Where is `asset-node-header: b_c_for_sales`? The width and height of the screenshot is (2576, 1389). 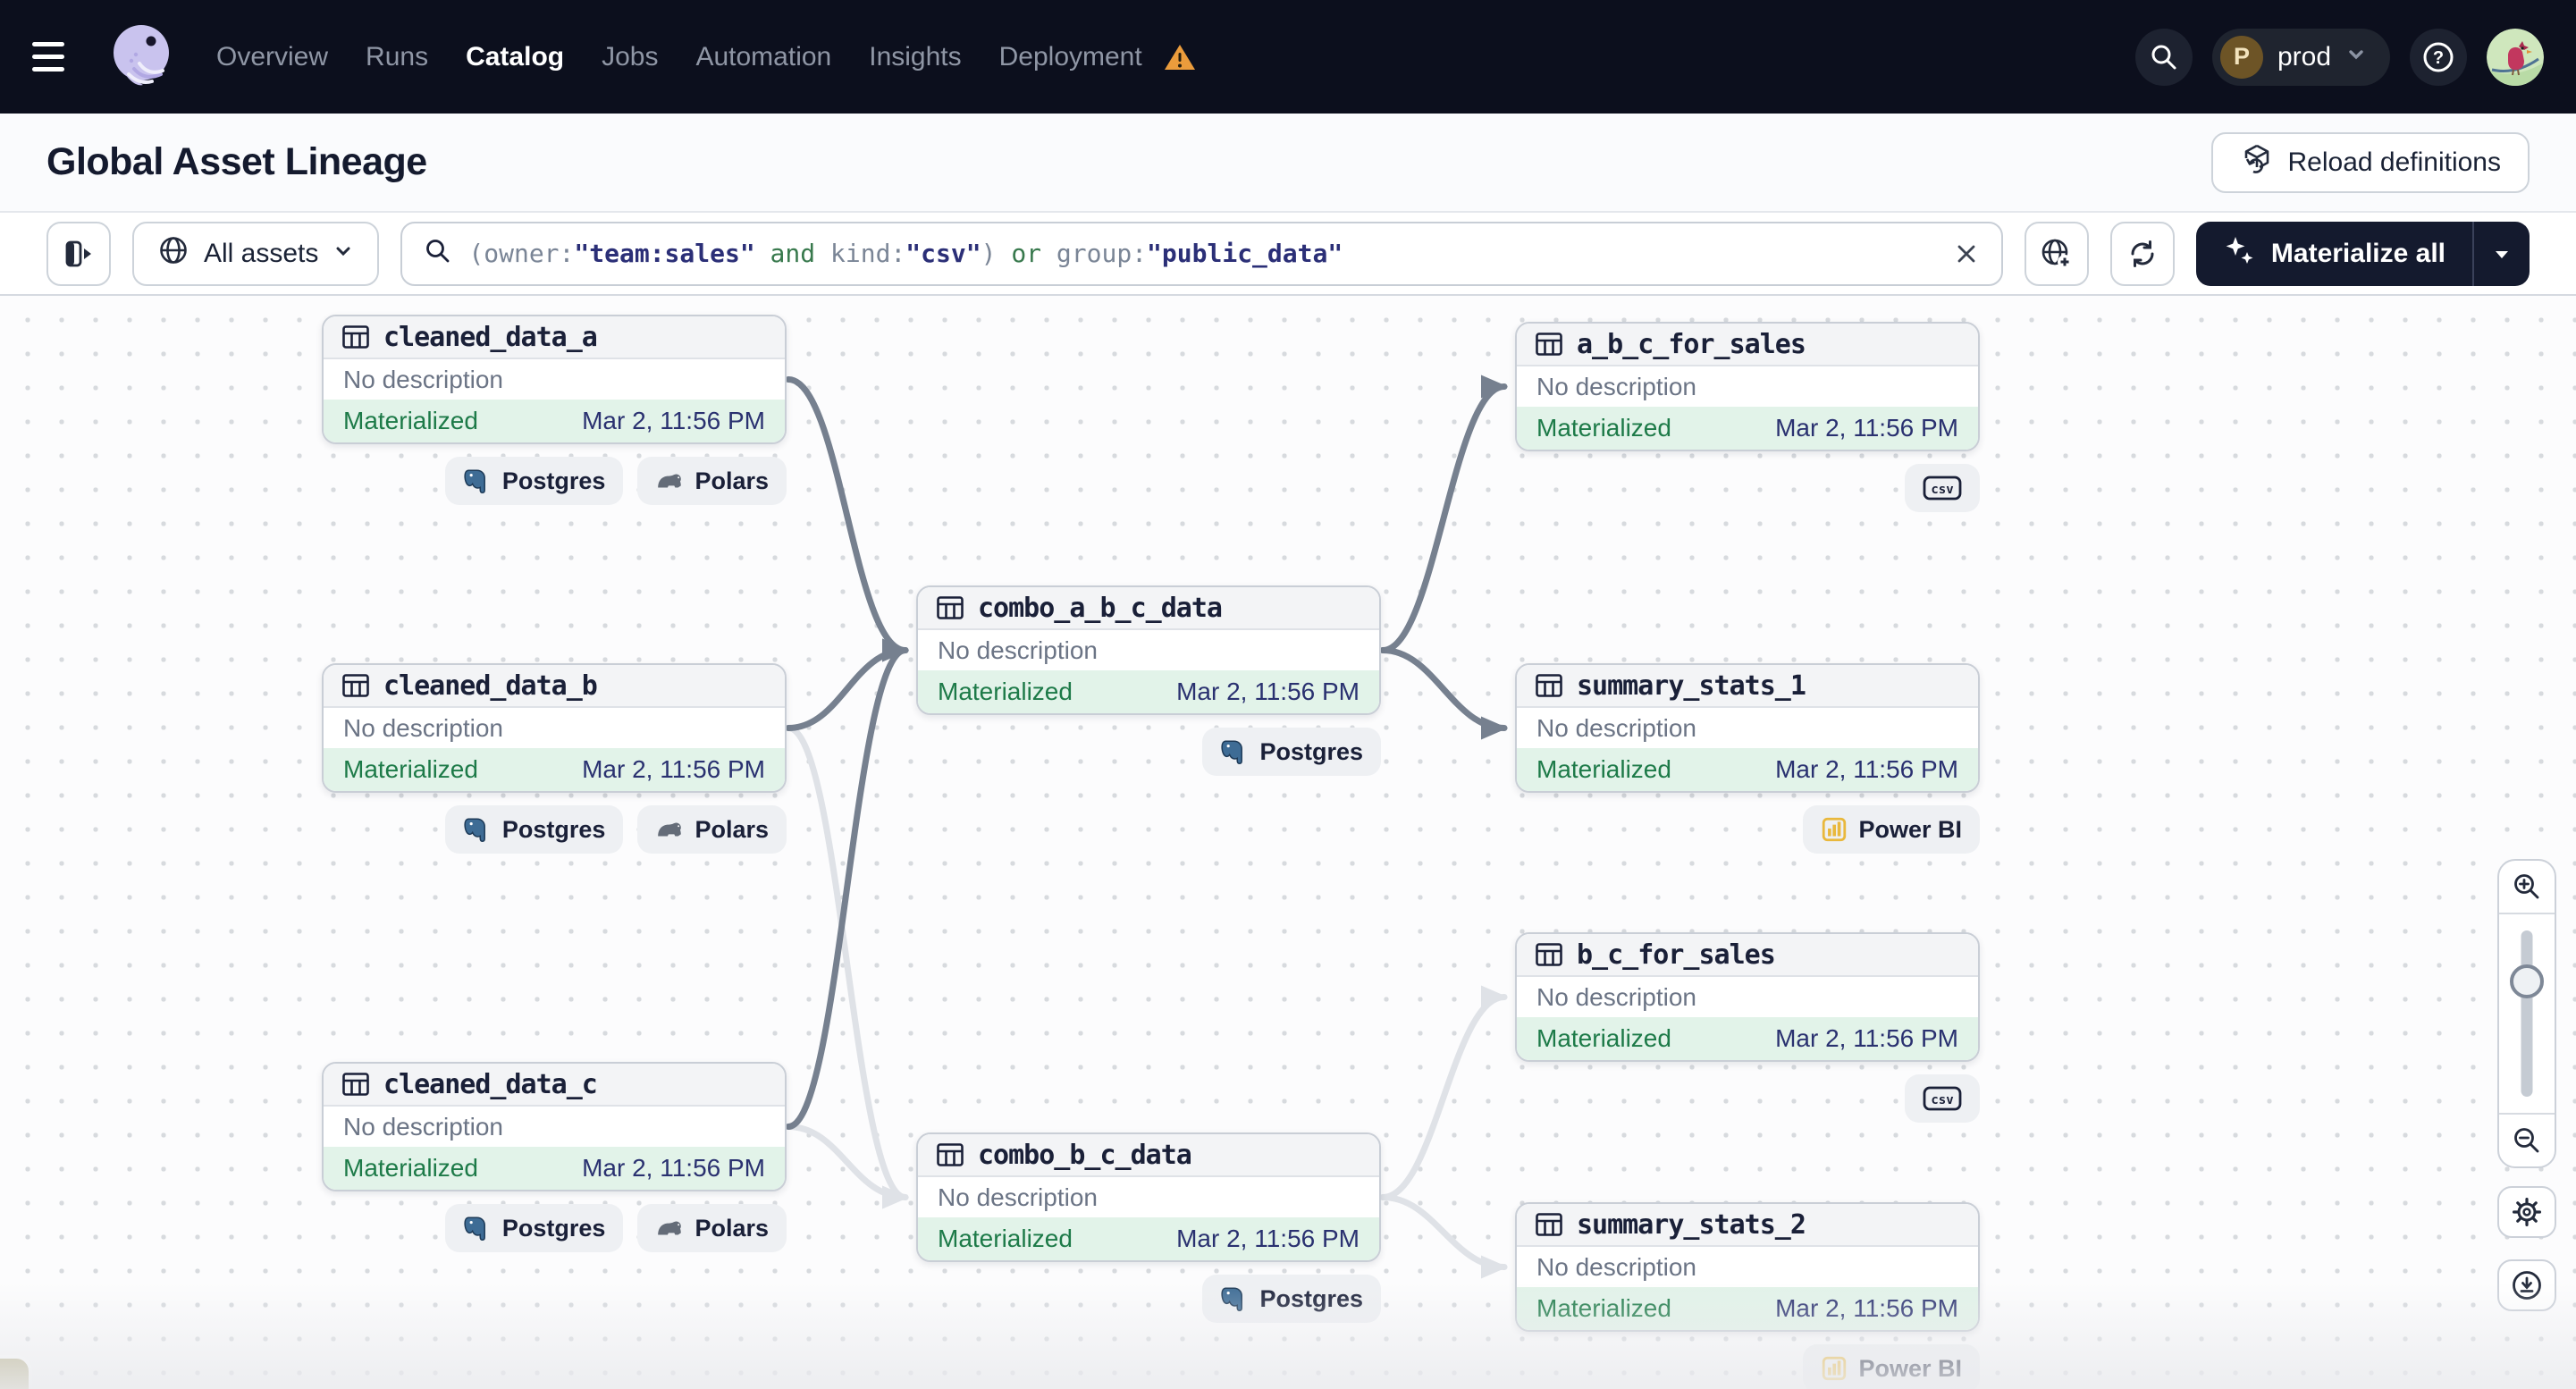 asset-node-header: b_c_for_sales is located at coordinates (1748, 955).